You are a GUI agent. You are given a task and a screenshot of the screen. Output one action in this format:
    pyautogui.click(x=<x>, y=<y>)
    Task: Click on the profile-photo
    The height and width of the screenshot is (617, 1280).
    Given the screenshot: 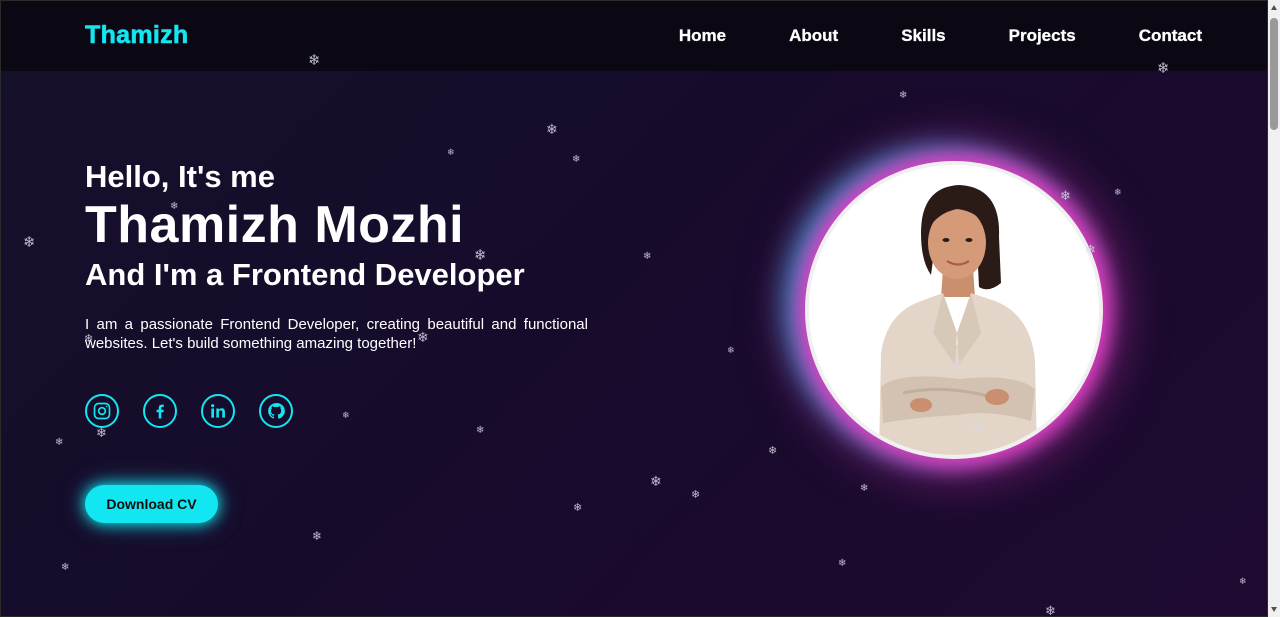 What is the action you would take?
    pyautogui.click(x=954, y=310)
    